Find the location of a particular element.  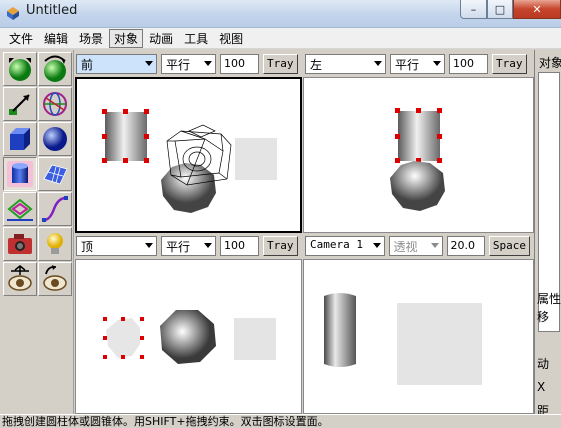

tool-curve is located at coordinates (55, 209).